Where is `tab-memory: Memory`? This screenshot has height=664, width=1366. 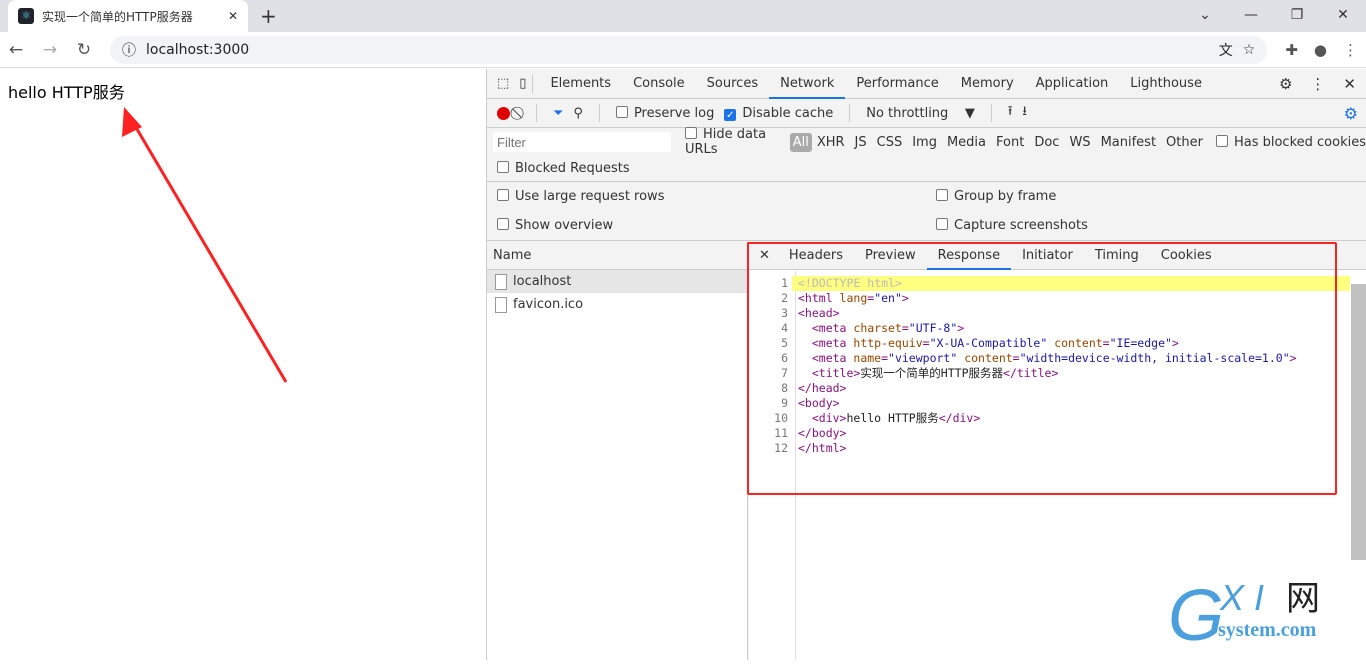 tab-memory: Memory is located at coordinates (987, 84).